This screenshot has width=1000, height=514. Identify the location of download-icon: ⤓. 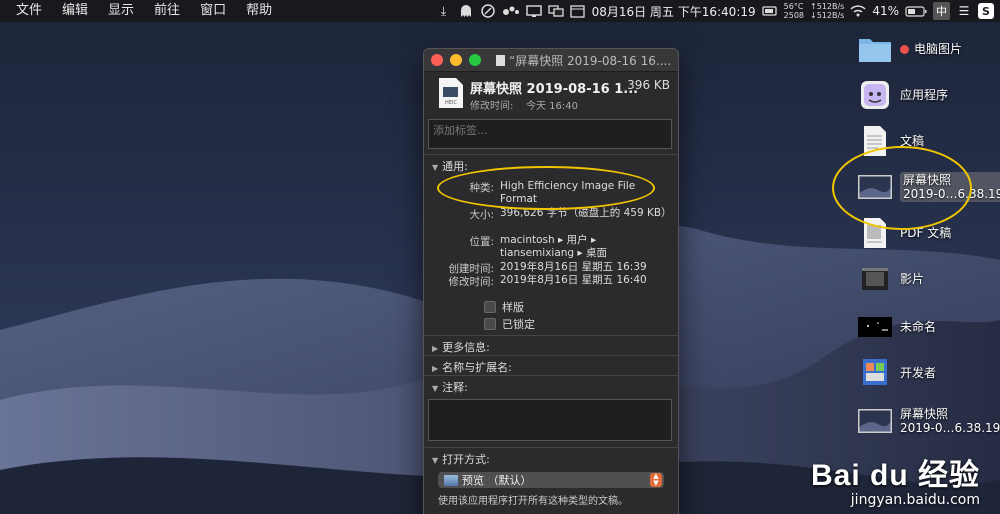
(444, 11).